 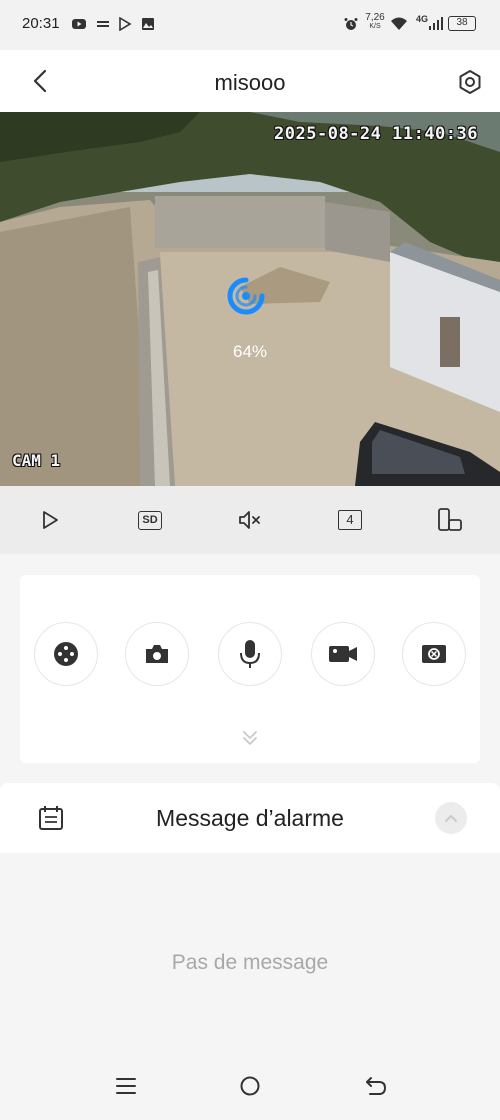 I want to click on rotate-screen-icon, so click(x=450, y=519).